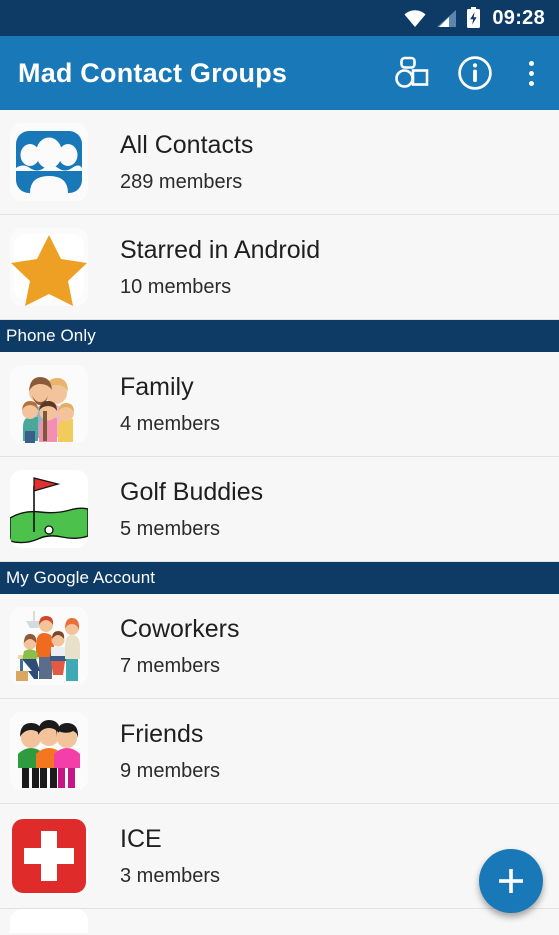 The image size is (559, 935). What do you see at coordinates (187, 144) in the screenshot?
I see `group-name: All Contacts` at bounding box center [187, 144].